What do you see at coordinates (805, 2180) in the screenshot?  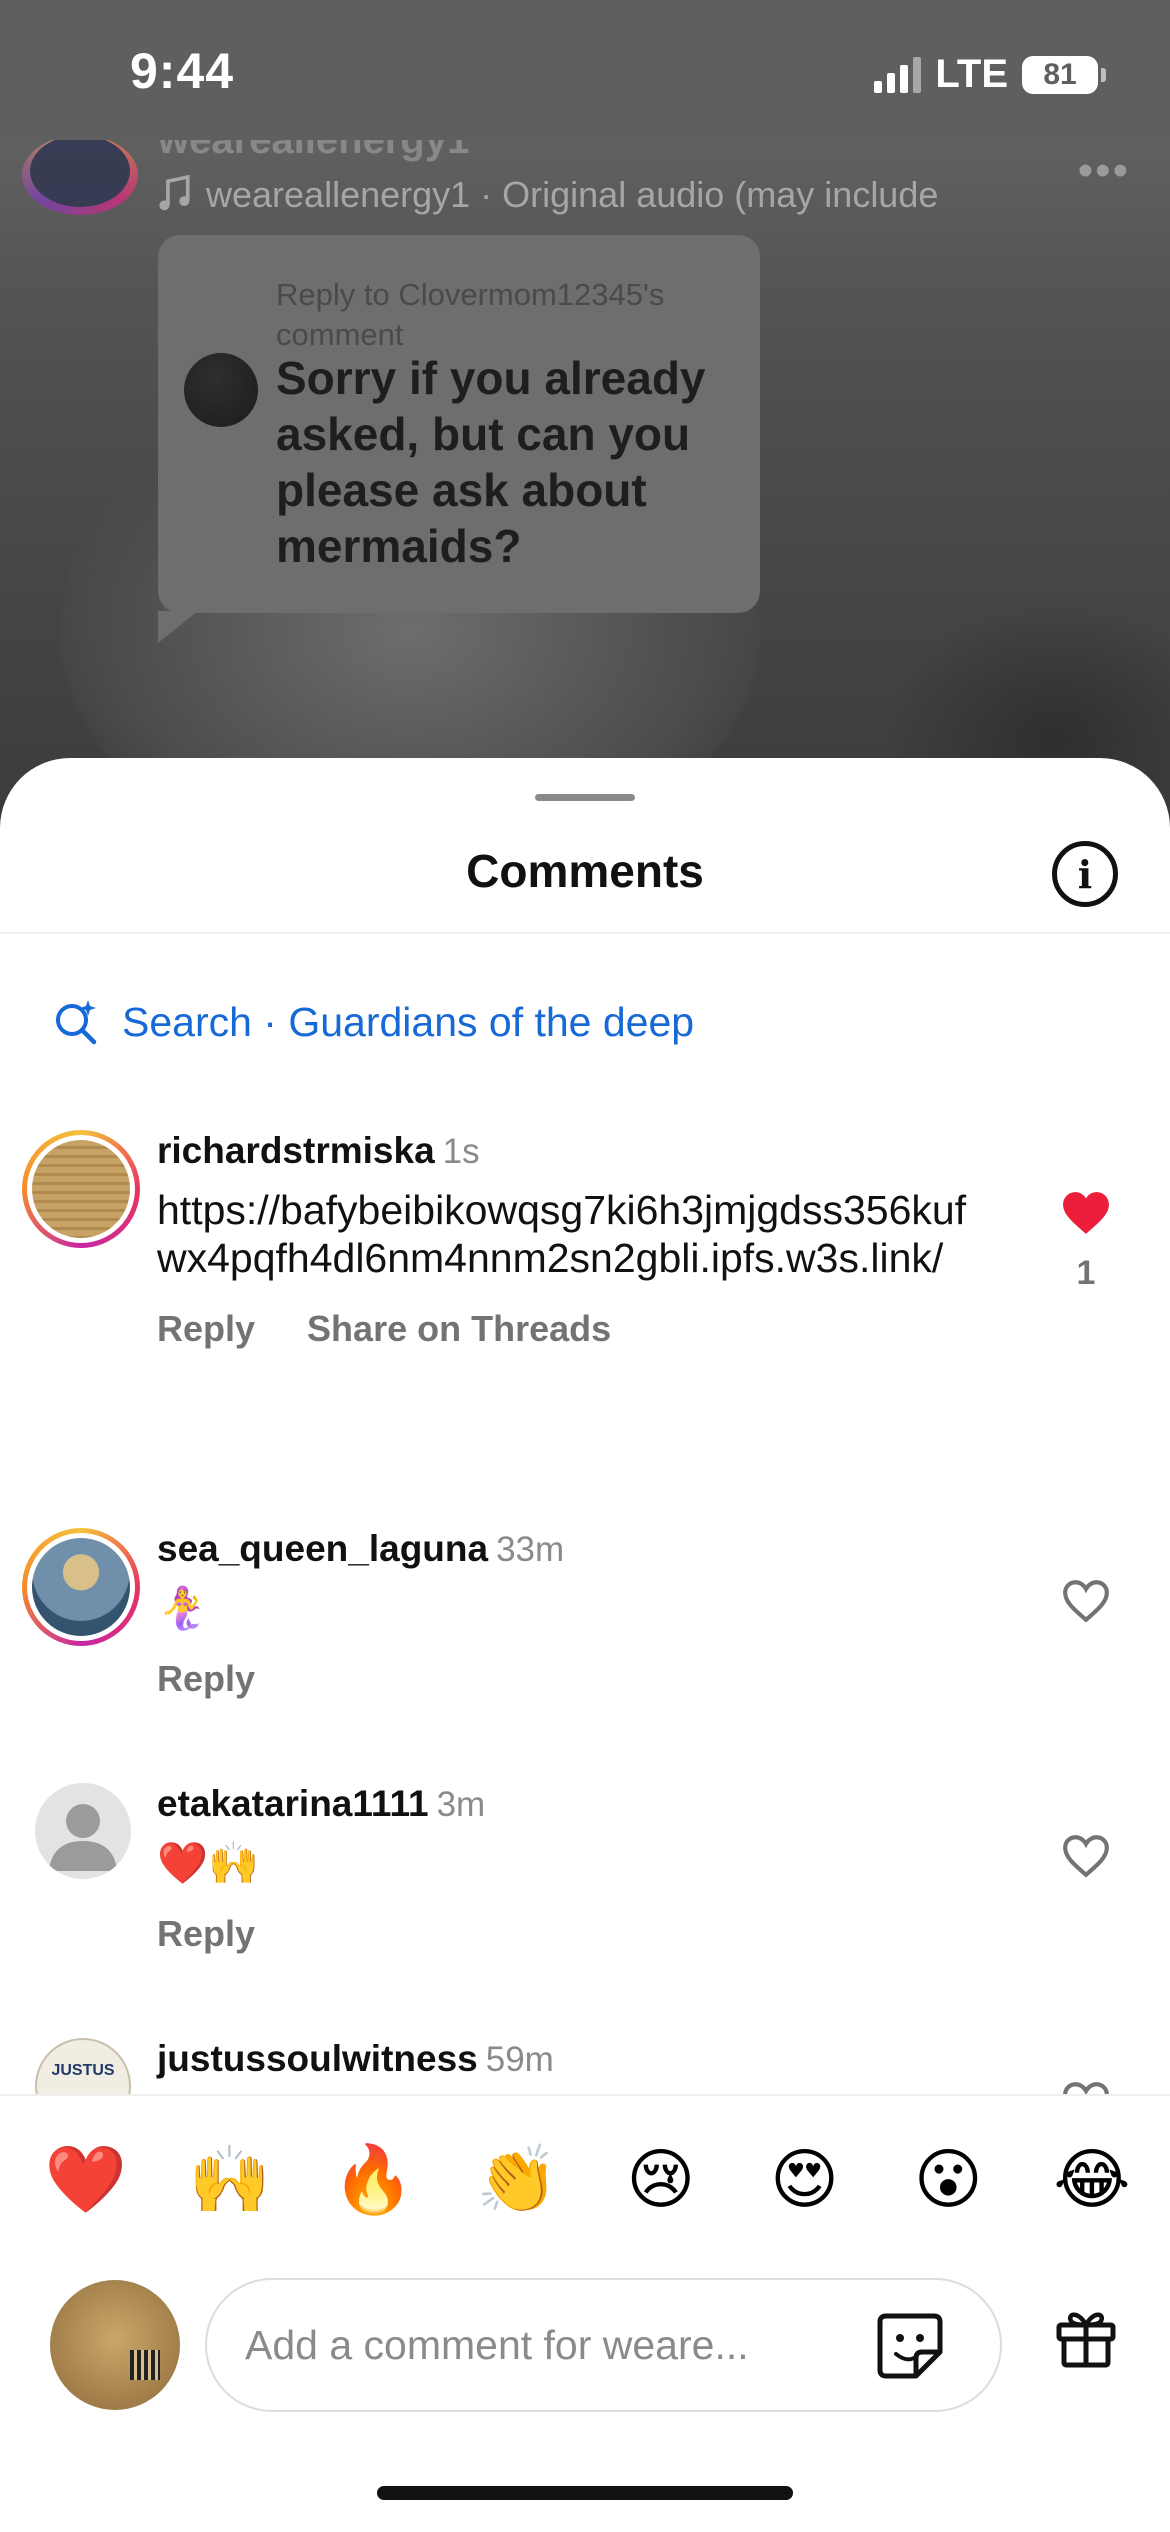 I see `emoji-heart-eyes: 😍` at bounding box center [805, 2180].